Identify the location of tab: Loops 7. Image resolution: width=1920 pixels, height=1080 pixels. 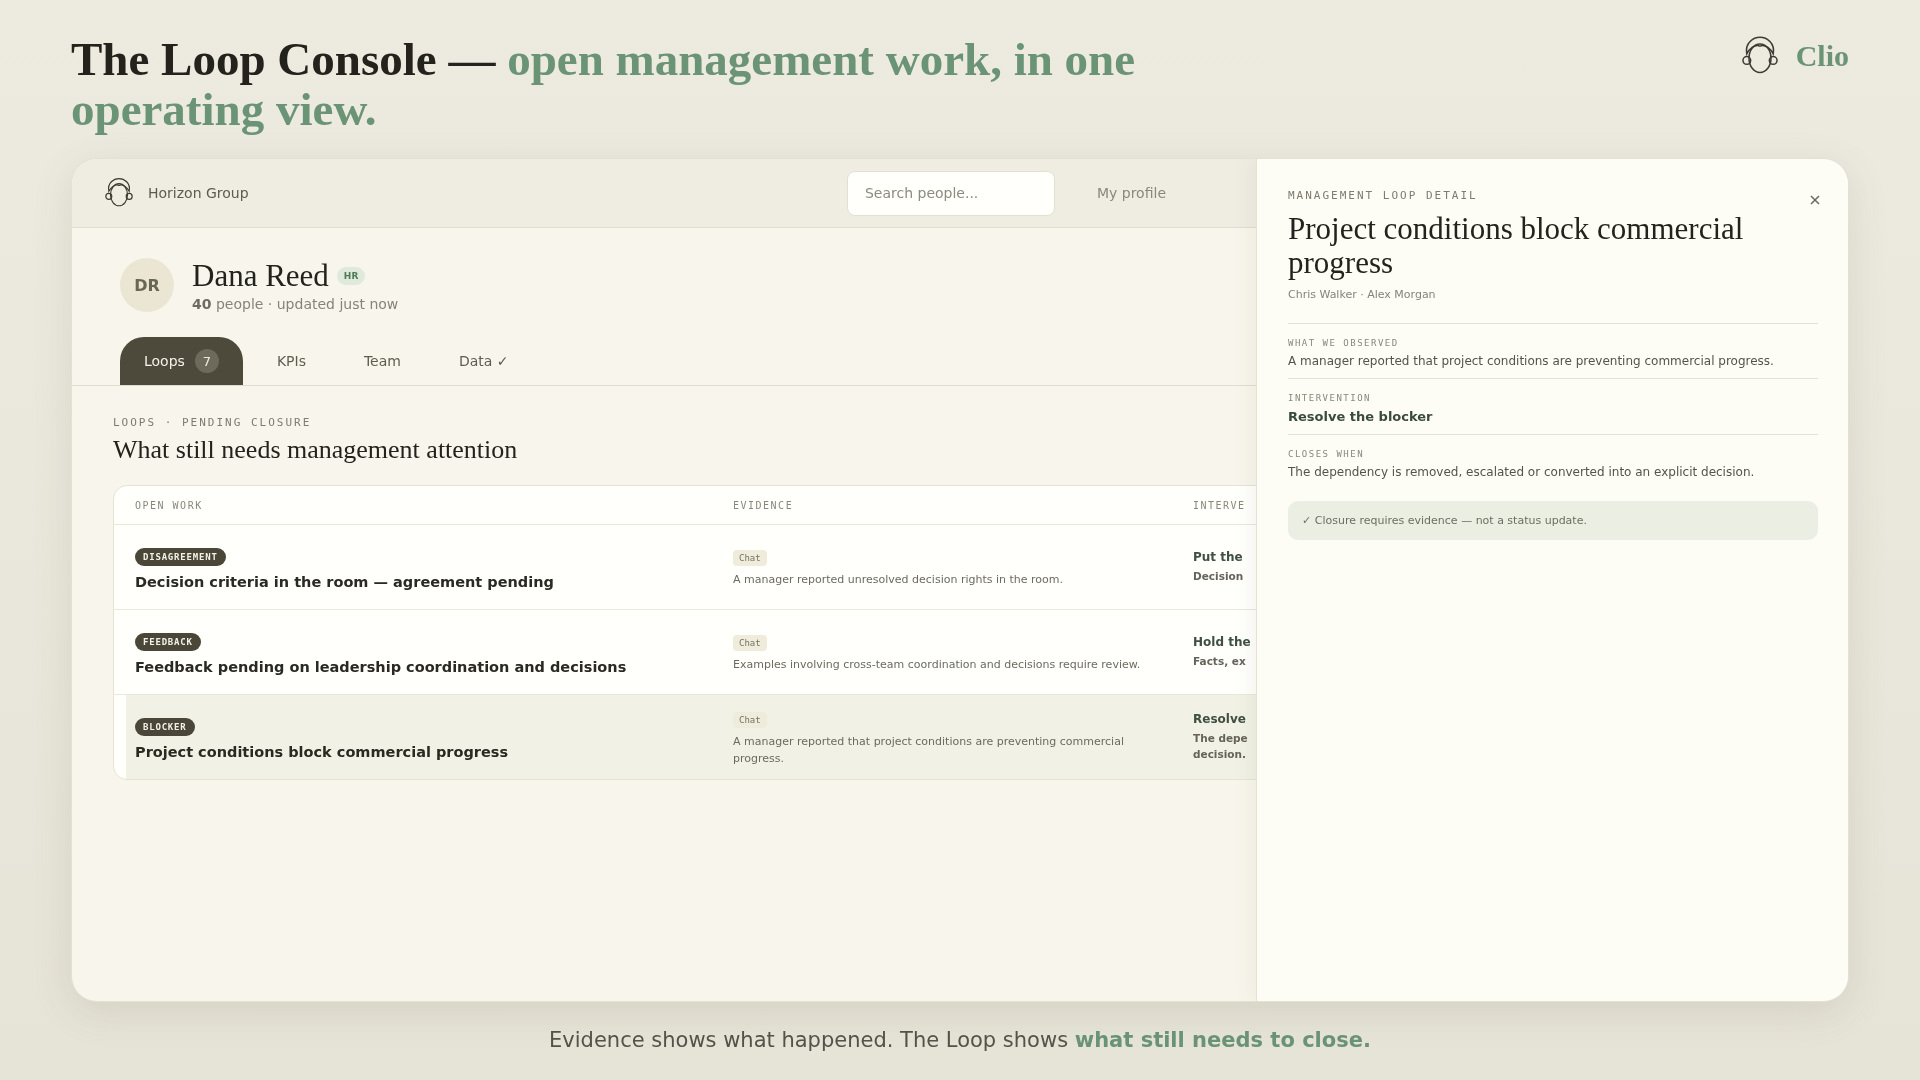
(181, 361).